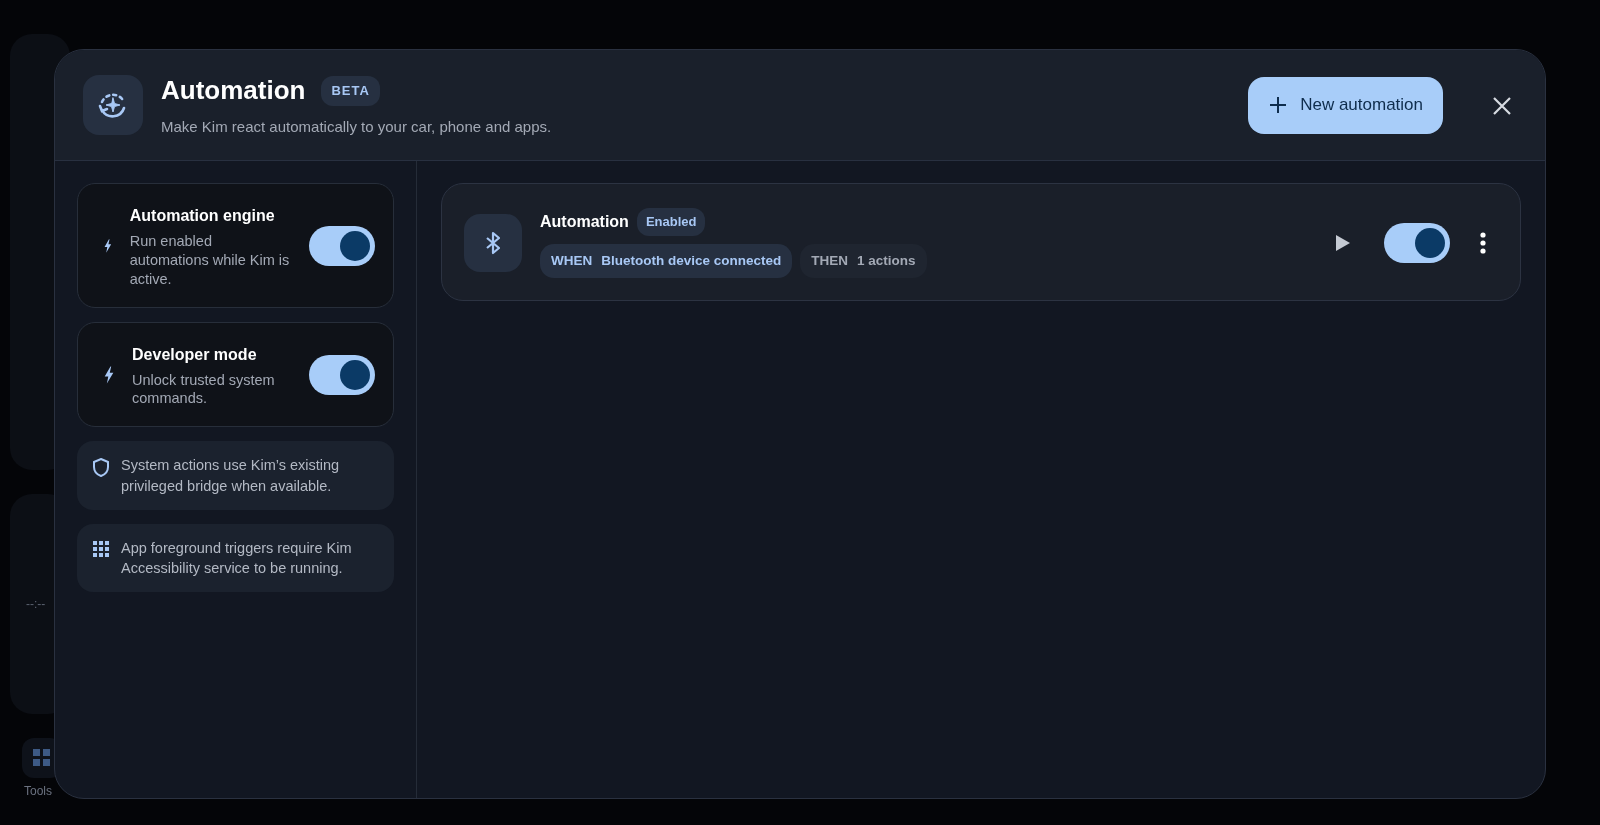 This screenshot has height=825, width=1600. I want to click on setting-title: Automation engine, so click(202, 216).